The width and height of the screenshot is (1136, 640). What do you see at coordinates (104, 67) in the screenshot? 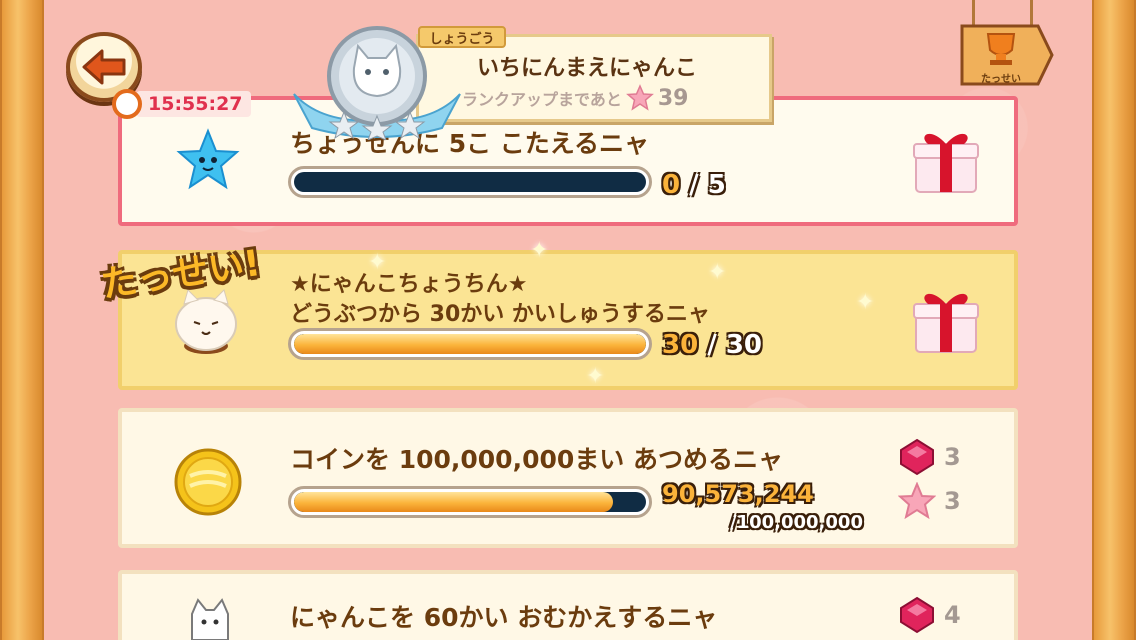
I see `back-arrow-icon` at bounding box center [104, 67].